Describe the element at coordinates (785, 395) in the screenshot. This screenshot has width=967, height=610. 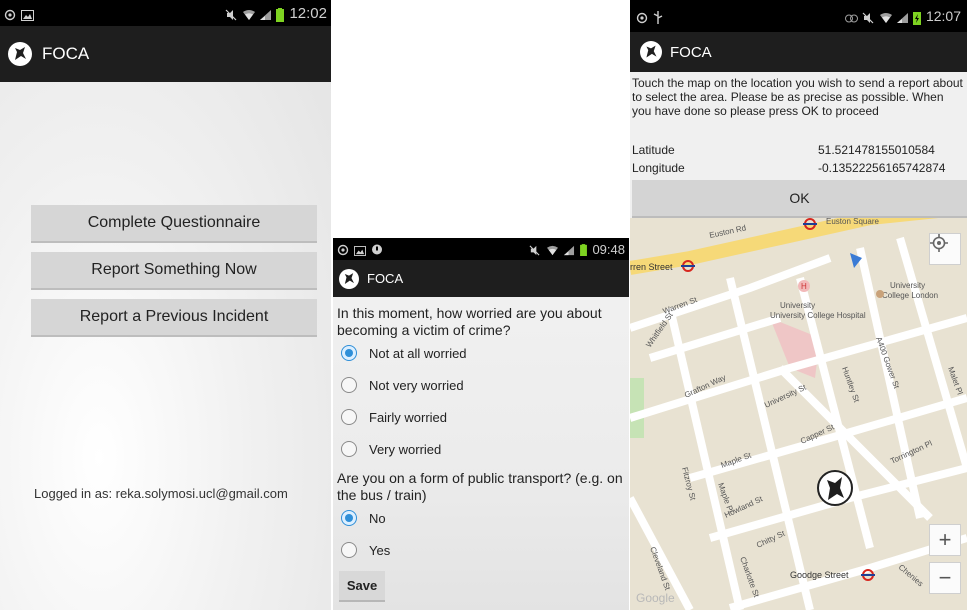
I see `map-label: University St` at that location.